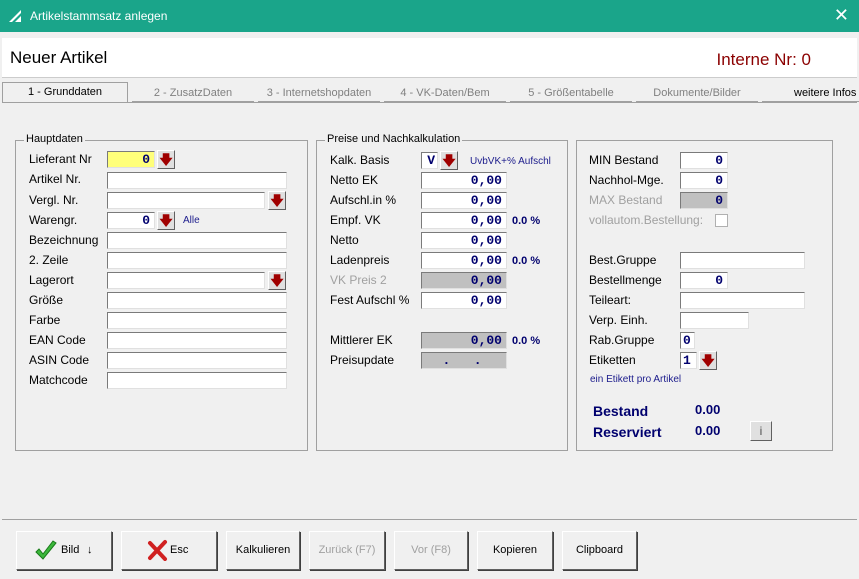  I want to click on warengr-lookup-button: 🡇, so click(166, 220).